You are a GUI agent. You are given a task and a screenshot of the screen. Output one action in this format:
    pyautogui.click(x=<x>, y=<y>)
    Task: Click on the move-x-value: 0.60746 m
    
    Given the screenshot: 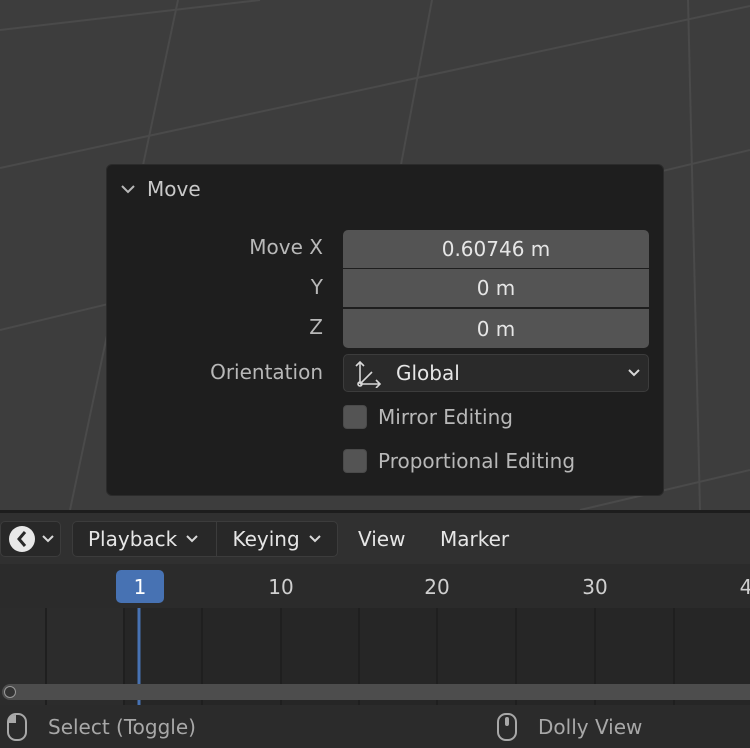 What is the action you would take?
    pyautogui.click(x=496, y=249)
    